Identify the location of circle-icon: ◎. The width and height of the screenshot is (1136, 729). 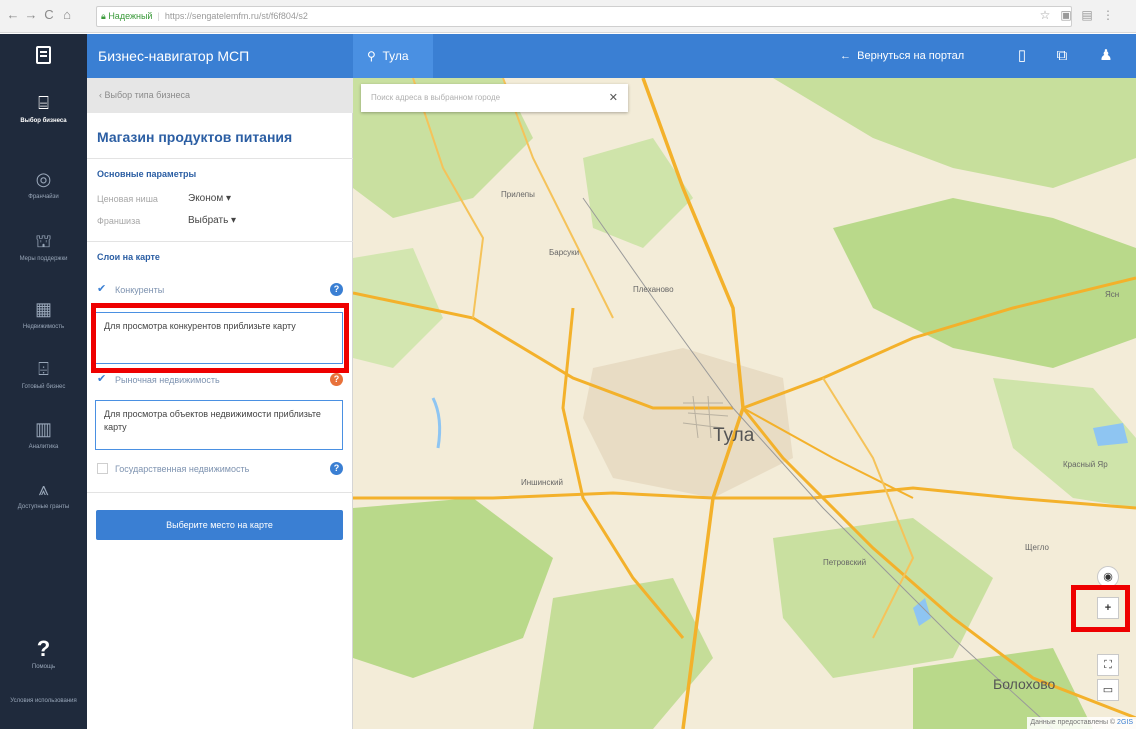
(43, 179).